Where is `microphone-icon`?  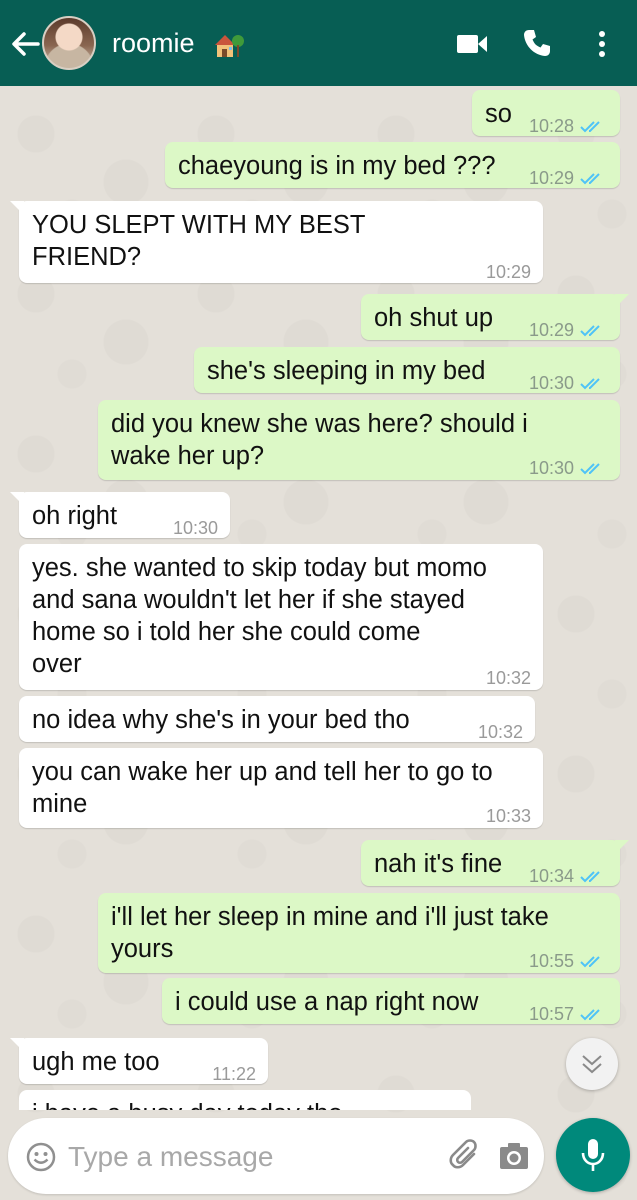 microphone-icon is located at coordinates (593, 1155).